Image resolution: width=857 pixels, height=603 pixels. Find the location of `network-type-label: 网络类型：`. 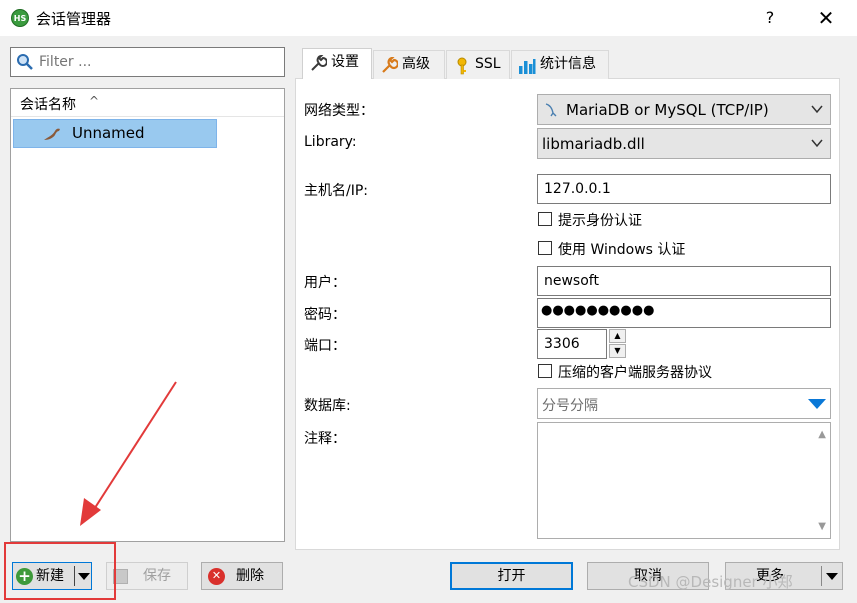

network-type-label: 网络类型： is located at coordinates (339, 111).